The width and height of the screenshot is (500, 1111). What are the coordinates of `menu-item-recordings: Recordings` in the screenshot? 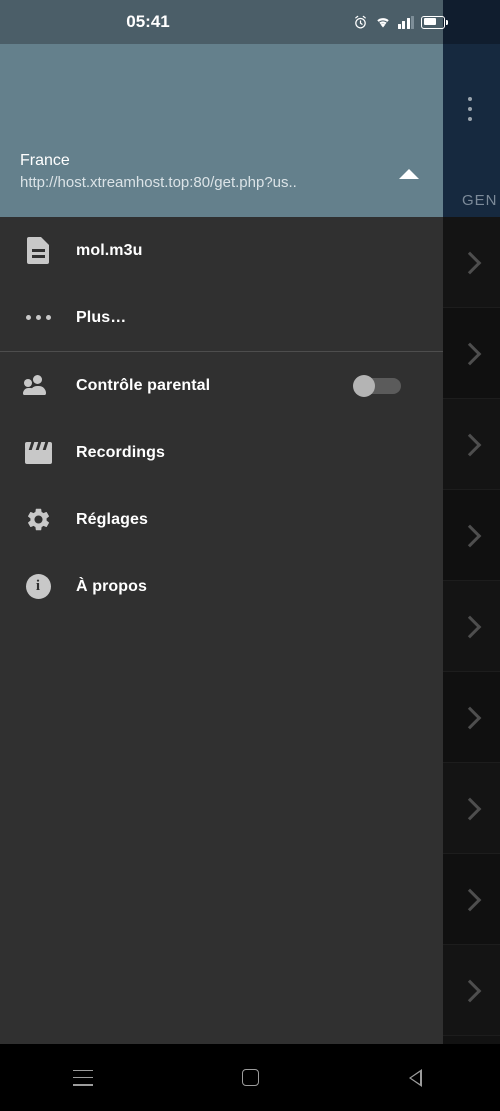 It's located at (221, 452).